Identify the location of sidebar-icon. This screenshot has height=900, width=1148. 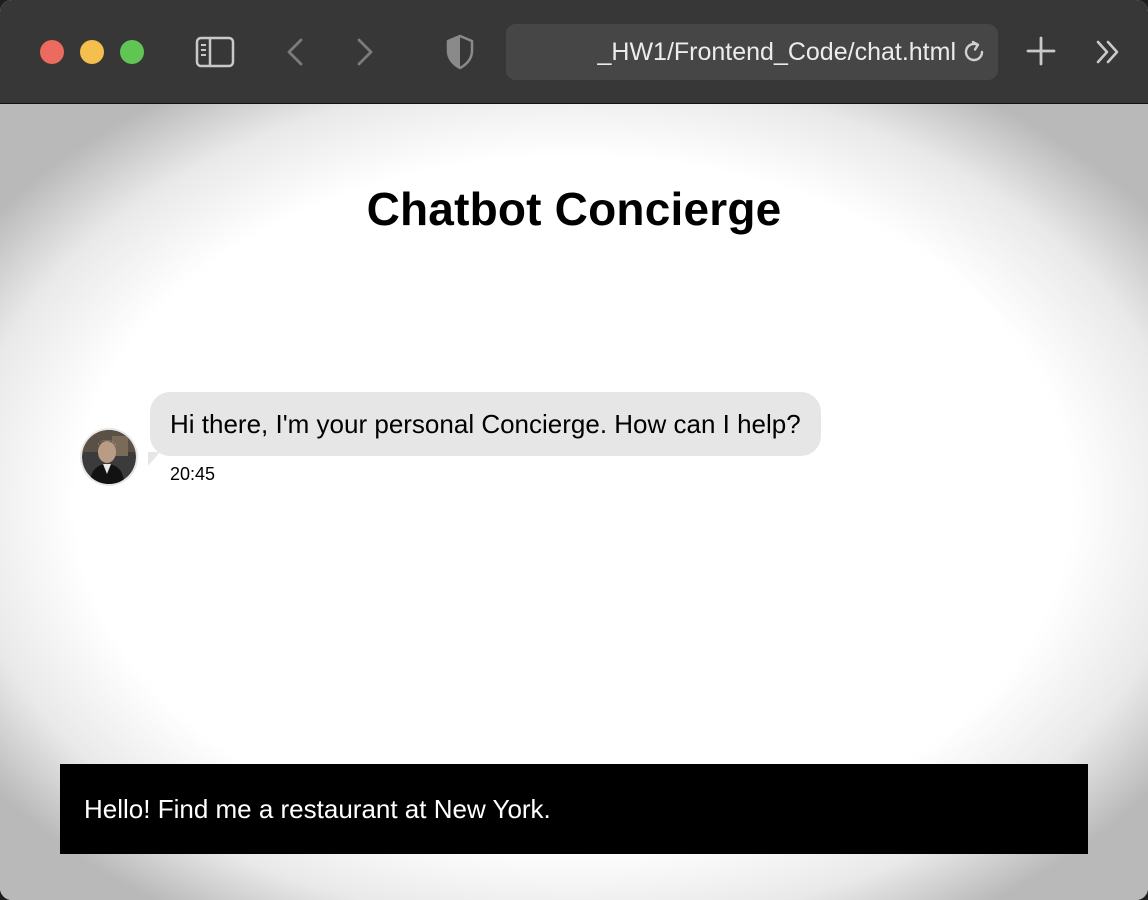
(215, 52).